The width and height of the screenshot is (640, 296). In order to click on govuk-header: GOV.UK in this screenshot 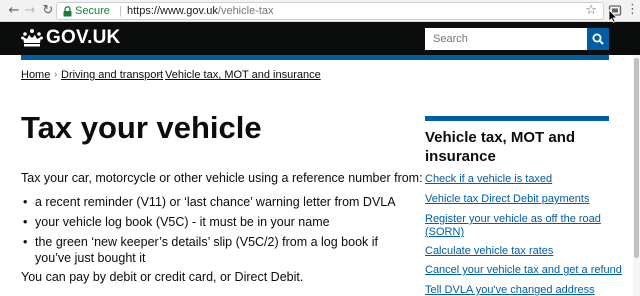, I will do `click(320, 38)`.